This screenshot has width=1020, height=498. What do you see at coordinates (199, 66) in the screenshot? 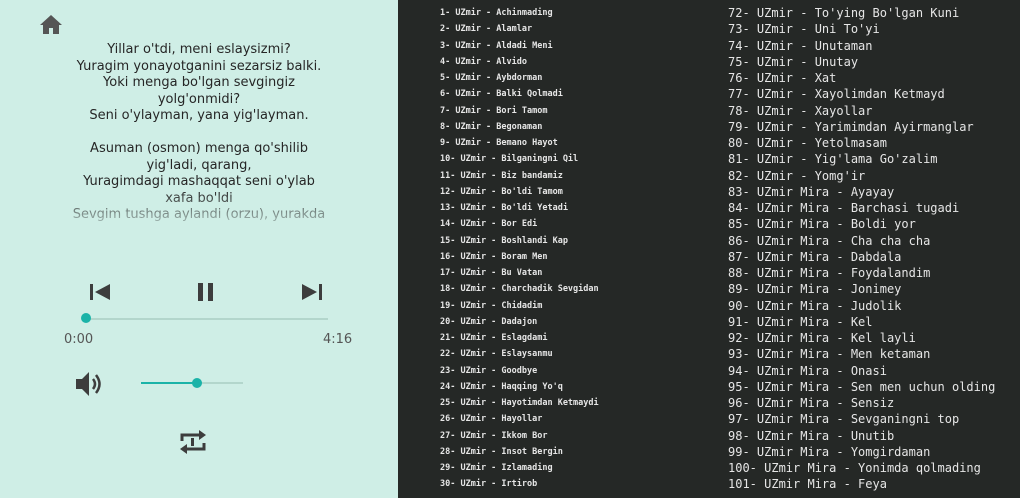
I see `lyrics-line: Yuragim yonayotganini sezarsiz balki.` at bounding box center [199, 66].